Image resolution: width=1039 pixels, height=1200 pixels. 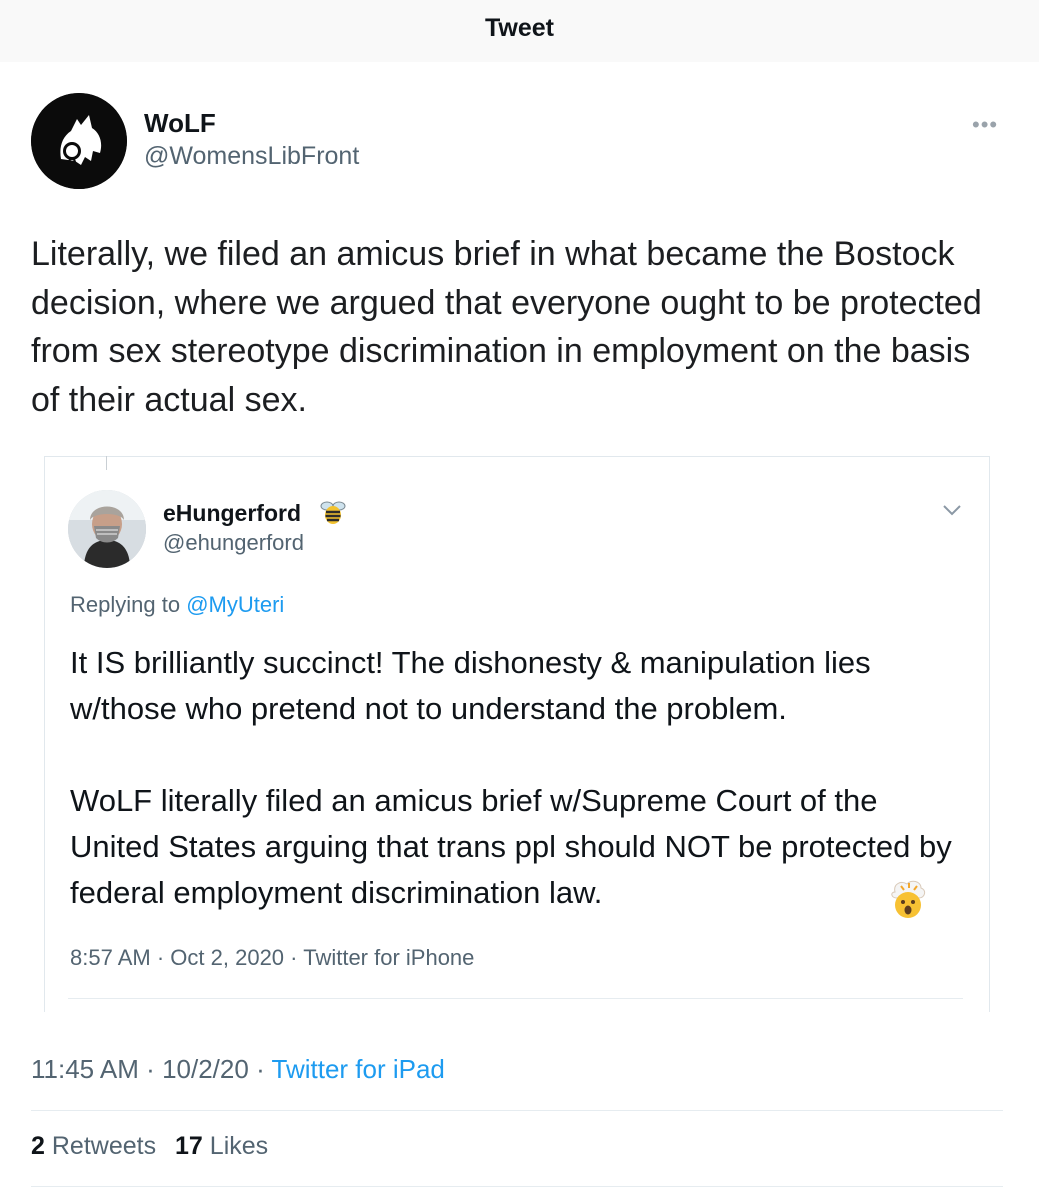 What do you see at coordinates (358, 1069) in the screenshot?
I see `tweet-source-link: Twitter for iPad` at bounding box center [358, 1069].